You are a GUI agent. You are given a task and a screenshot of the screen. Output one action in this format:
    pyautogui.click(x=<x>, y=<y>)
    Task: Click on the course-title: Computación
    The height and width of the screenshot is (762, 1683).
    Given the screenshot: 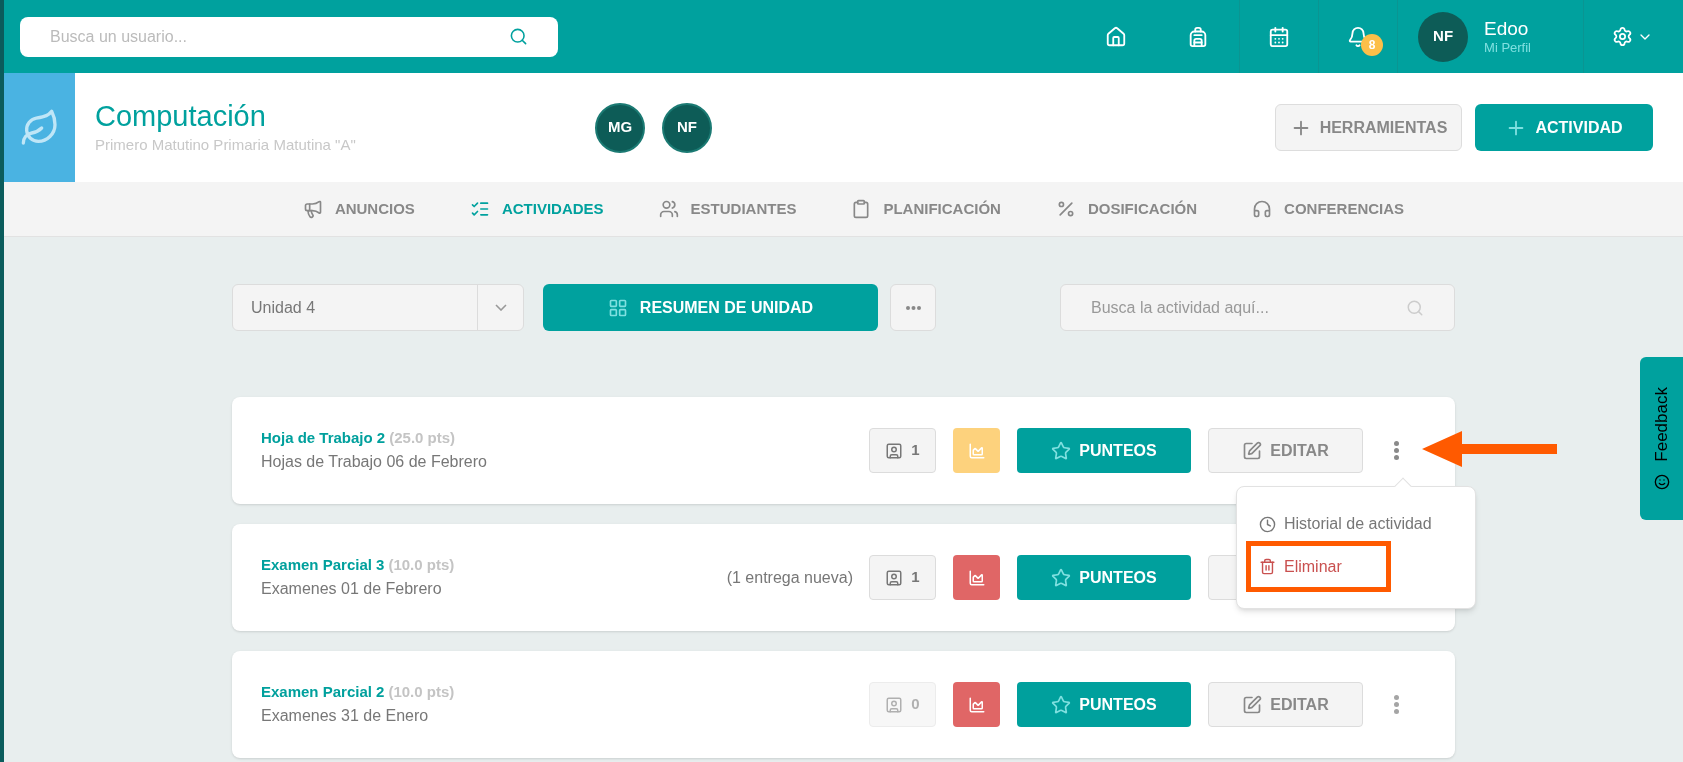 What is the action you would take?
    pyautogui.click(x=181, y=117)
    